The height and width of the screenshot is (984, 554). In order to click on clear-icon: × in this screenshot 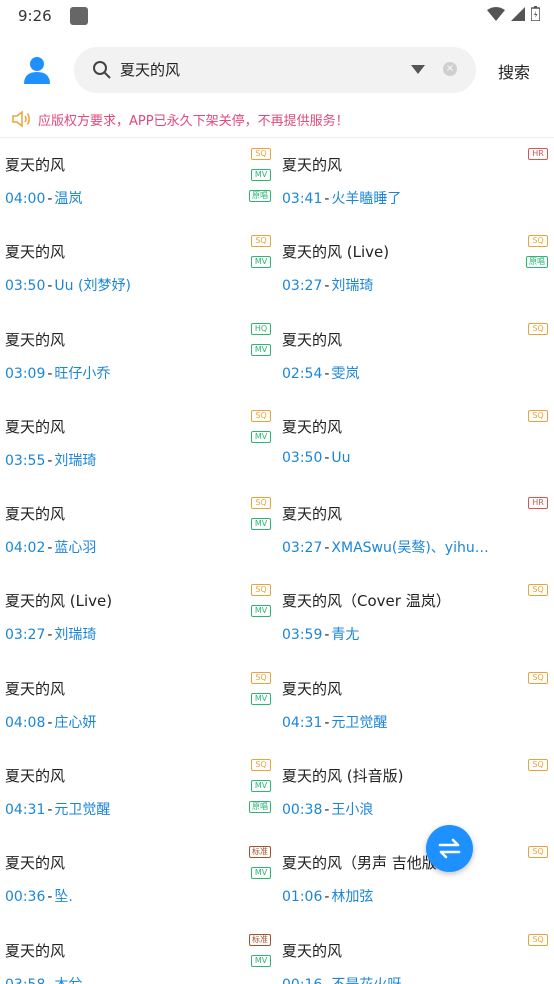, I will do `click(450, 69)`.